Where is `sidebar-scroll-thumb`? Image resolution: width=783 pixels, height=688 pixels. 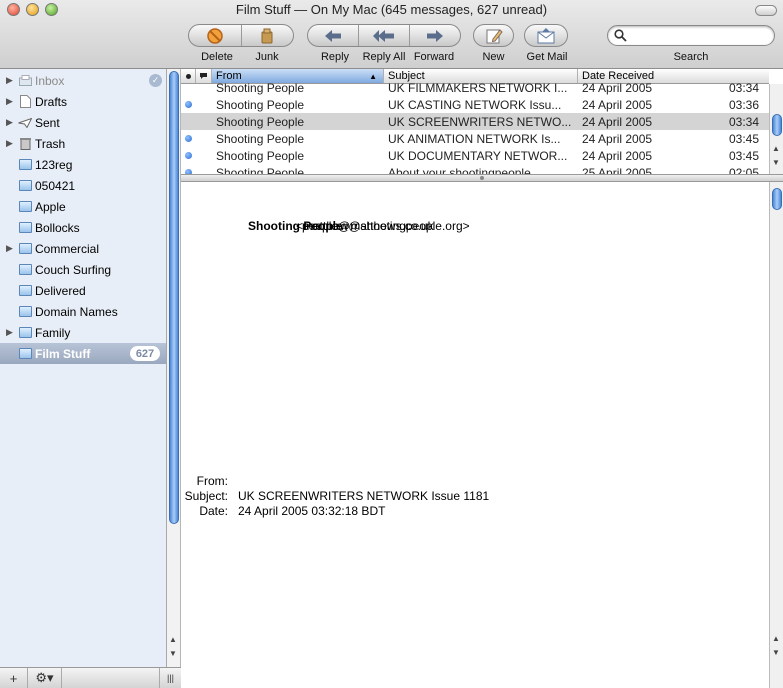 sidebar-scroll-thumb is located at coordinates (174, 297).